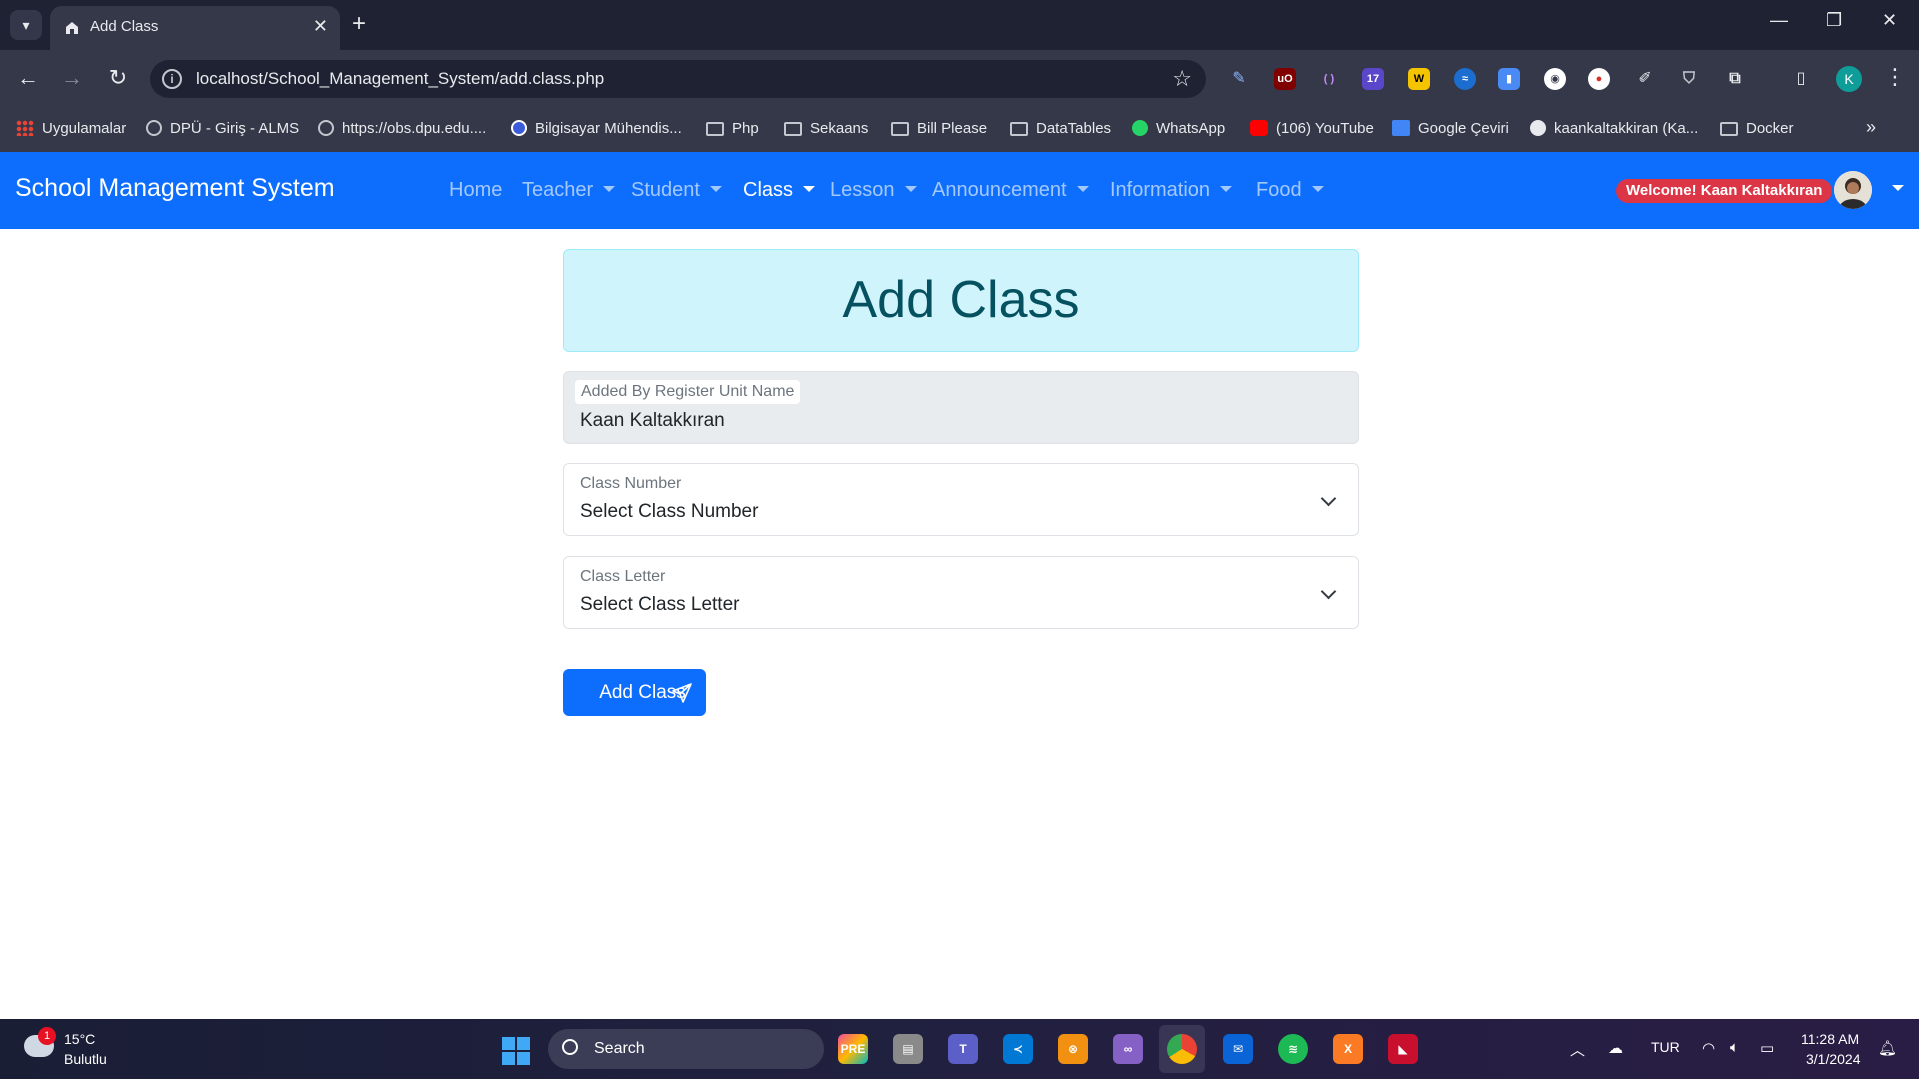 The width and height of the screenshot is (1919, 1079). What do you see at coordinates (1128, 1049) in the screenshot?
I see `visual-studio-app-icon: ∞` at bounding box center [1128, 1049].